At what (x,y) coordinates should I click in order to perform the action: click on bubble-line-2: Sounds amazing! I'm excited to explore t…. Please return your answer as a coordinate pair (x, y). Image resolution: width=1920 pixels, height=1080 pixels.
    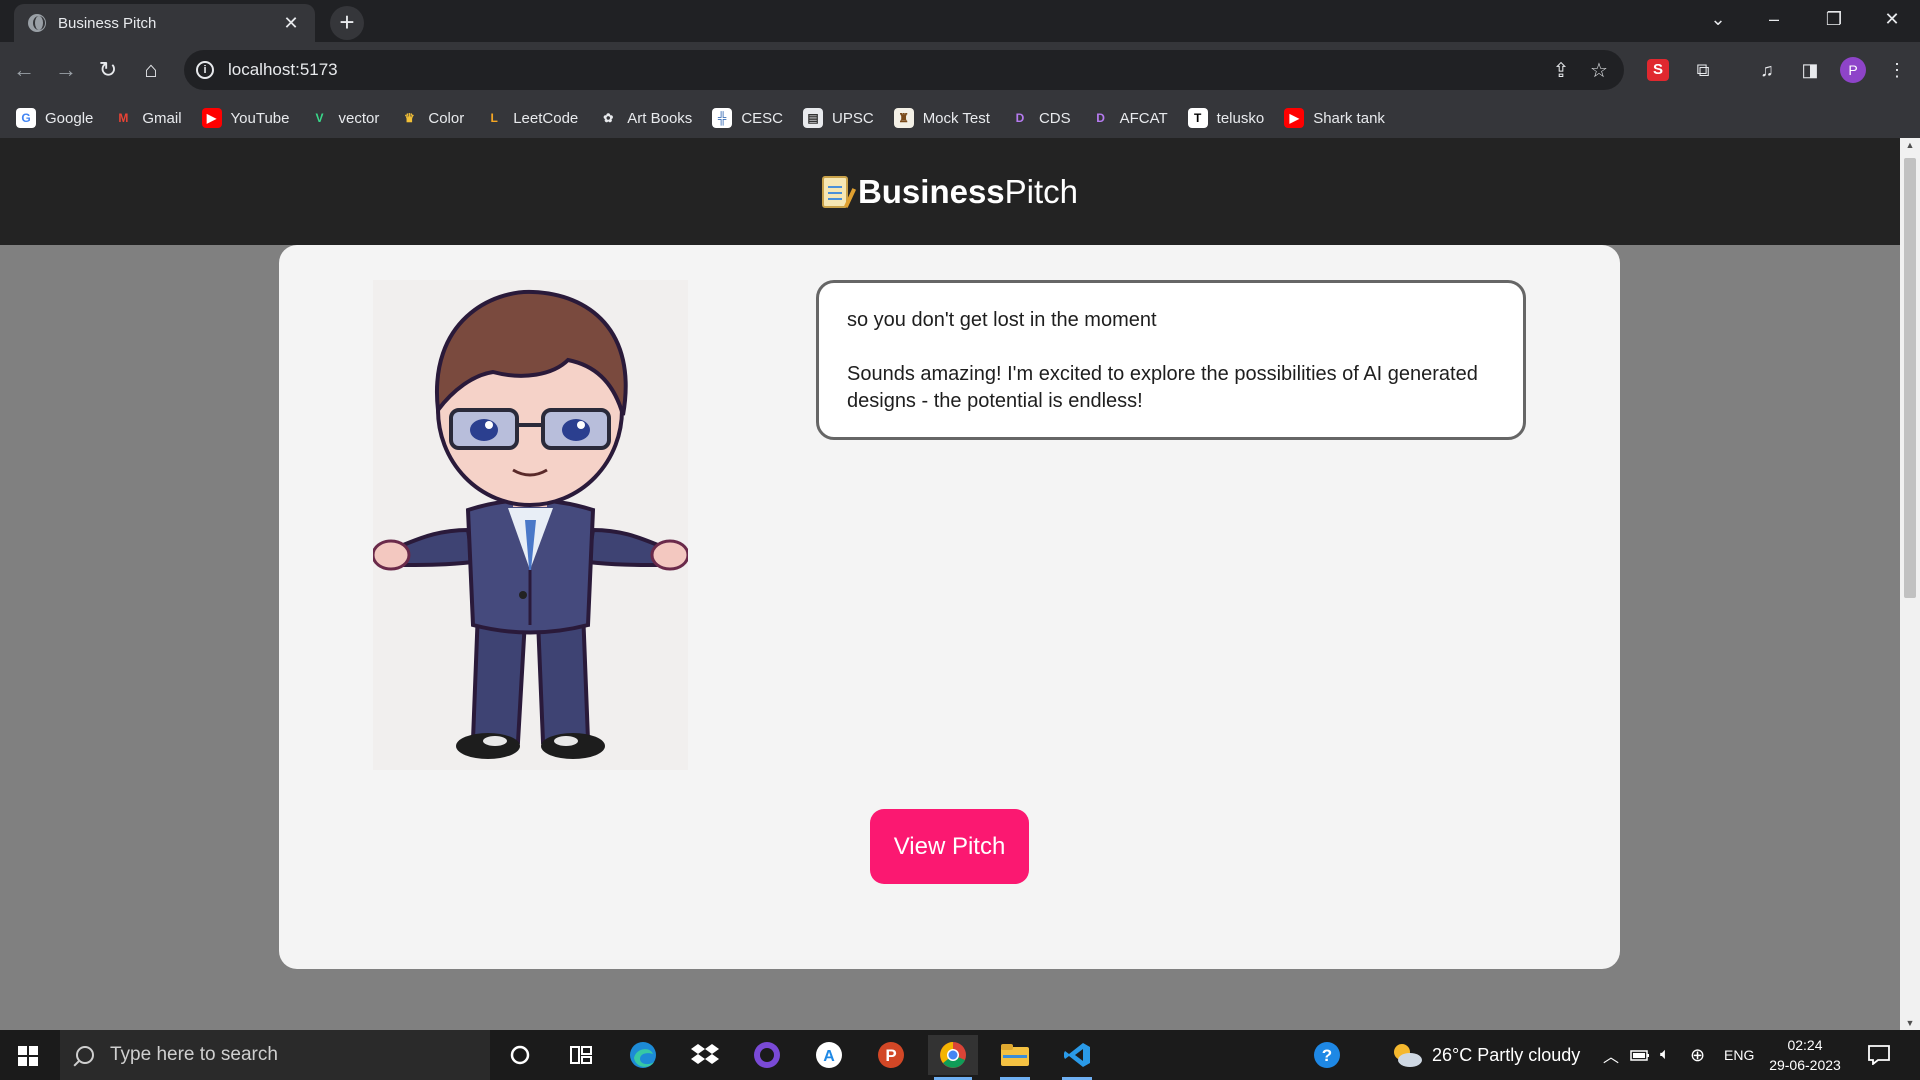
    Looking at the image, I should click on (1162, 387).